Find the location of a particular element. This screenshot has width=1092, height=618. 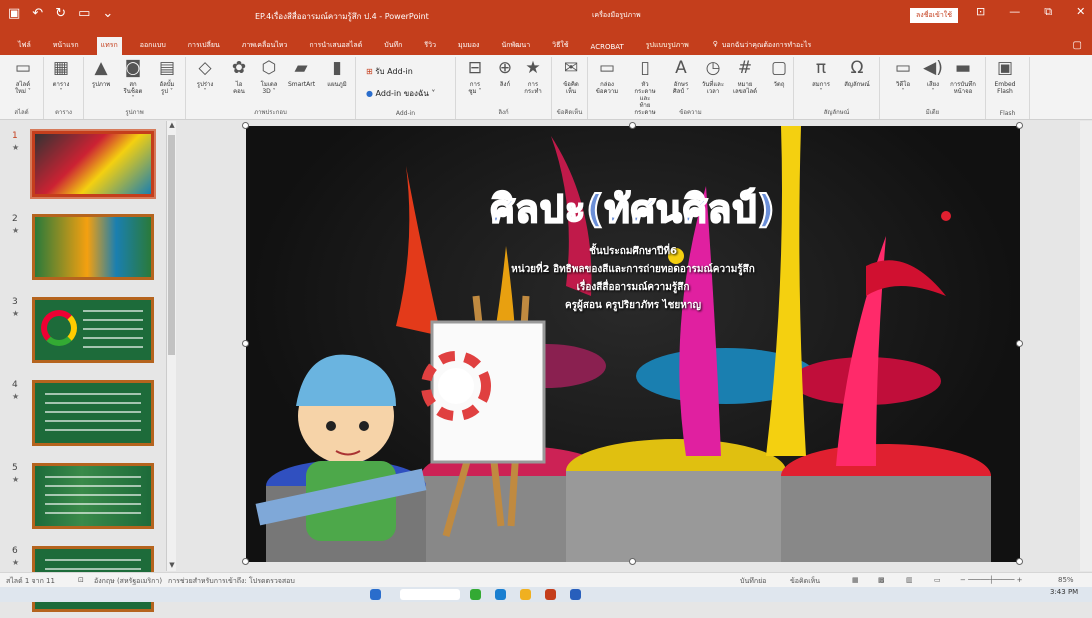

sign-in-button: ลงชื่อเข้าใช้ is located at coordinates (934, 15).